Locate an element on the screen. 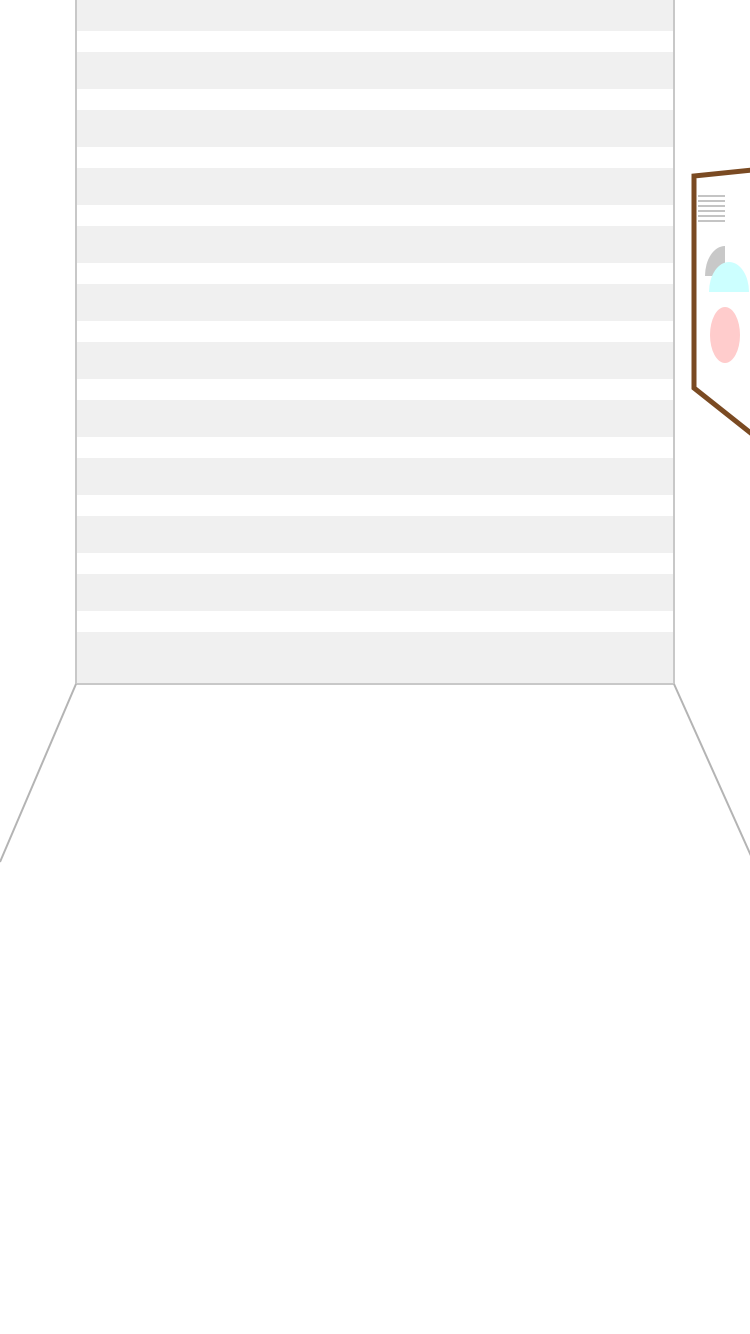 Image resolution: width=750 pixels, height=1334 pixels. floor-right-edge is located at coordinates (711, 769).